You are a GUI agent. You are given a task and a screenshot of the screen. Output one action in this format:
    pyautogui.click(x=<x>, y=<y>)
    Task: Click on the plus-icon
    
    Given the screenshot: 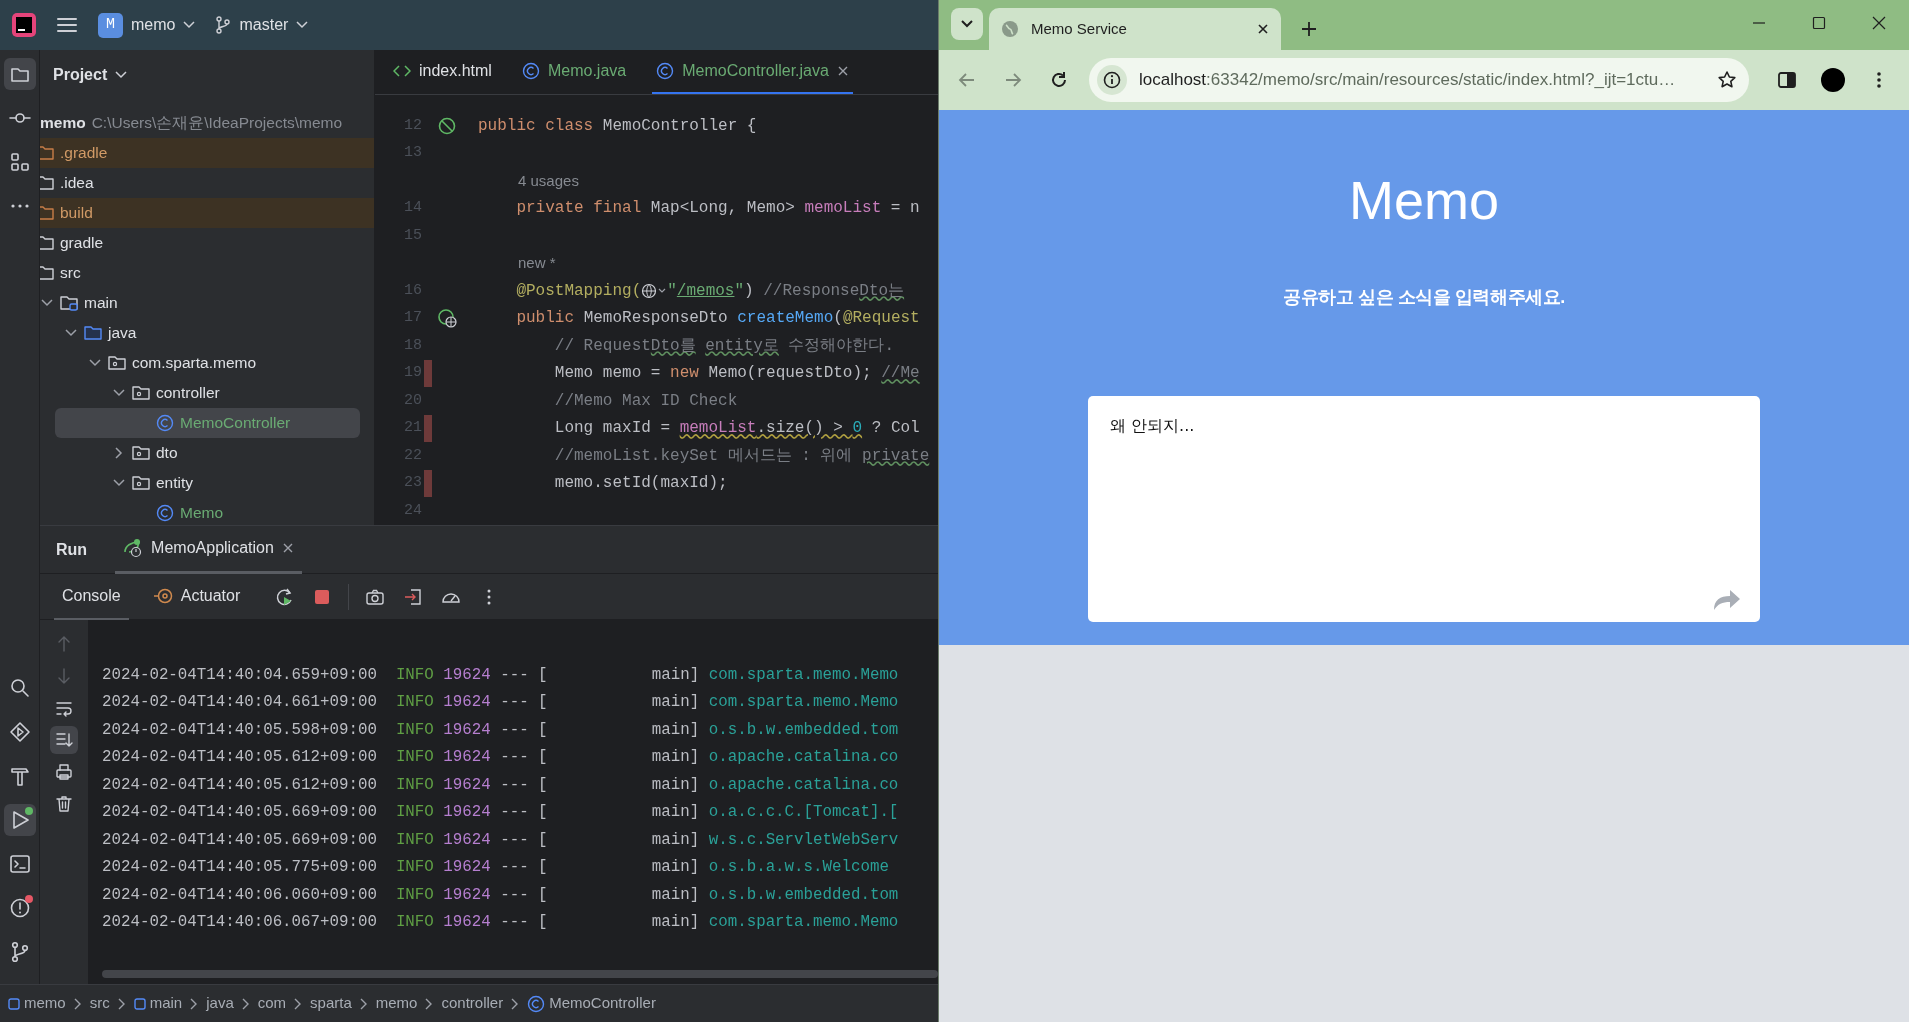 What is the action you would take?
    pyautogui.click(x=1309, y=29)
    